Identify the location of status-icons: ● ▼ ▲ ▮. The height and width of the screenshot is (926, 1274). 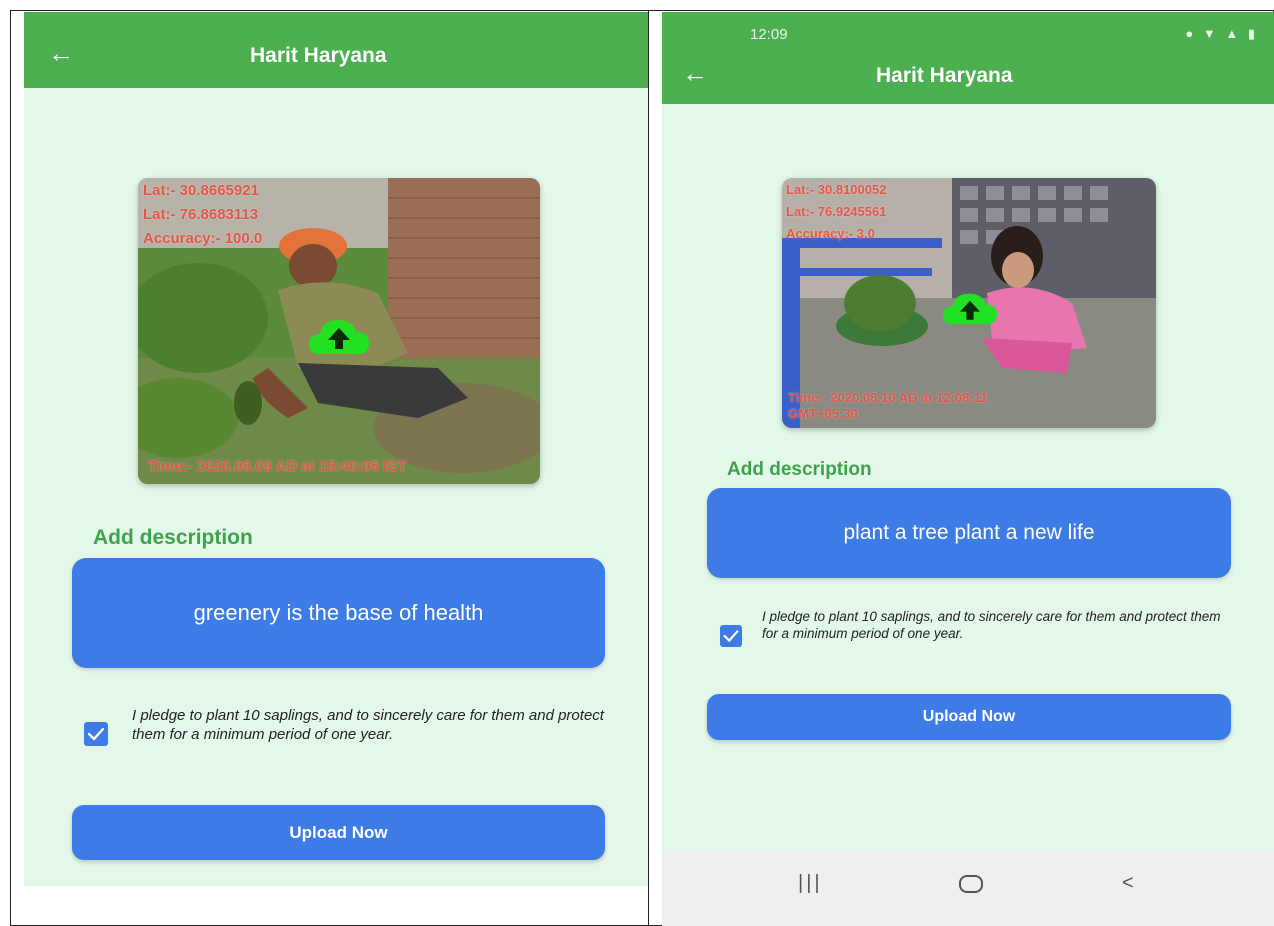
(1221, 33).